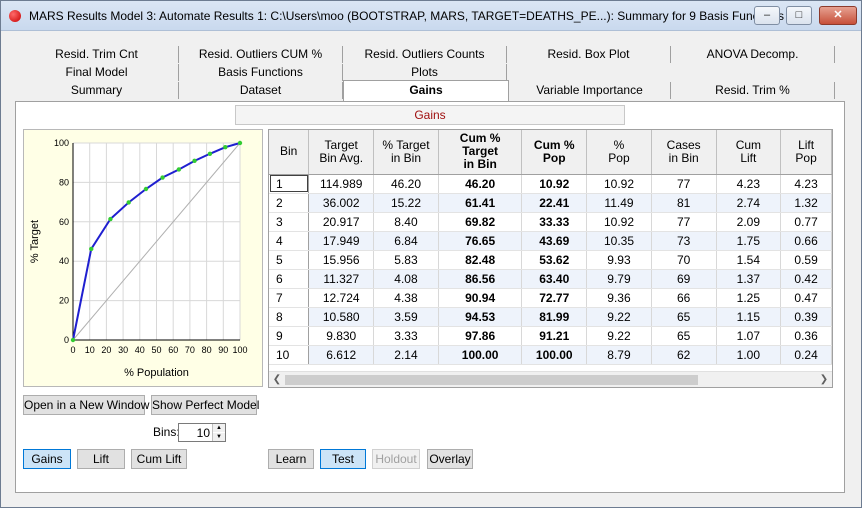  What do you see at coordinates (289, 184) in the screenshot?
I see `row-header-cell: 1` at bounding box center [289, 184].